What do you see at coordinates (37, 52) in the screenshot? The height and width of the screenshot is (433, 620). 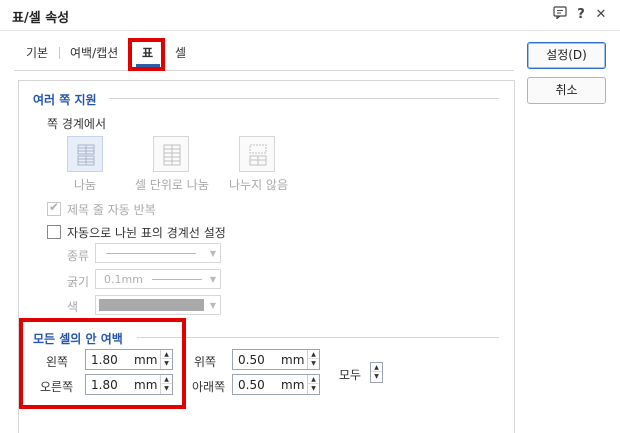 I see `tab-basic: 기본` at bounding box center [37, 52].